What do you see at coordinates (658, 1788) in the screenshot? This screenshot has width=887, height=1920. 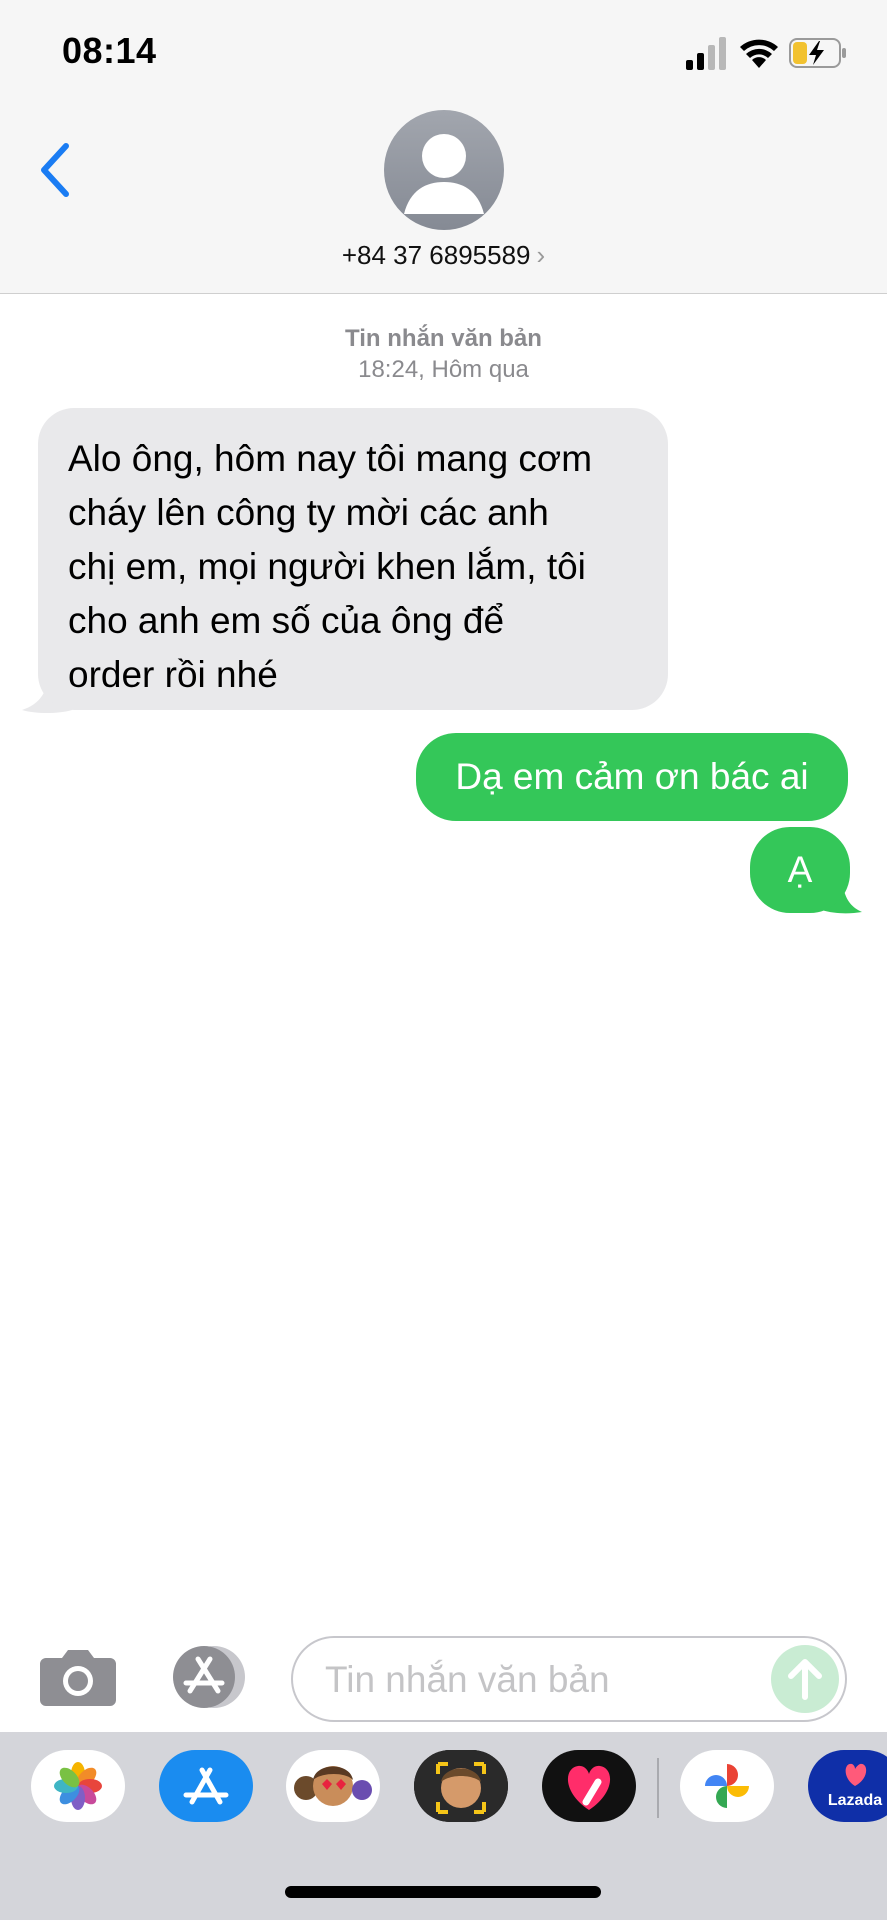 I see `drawer-divider` at bounding box center [658, 1788].